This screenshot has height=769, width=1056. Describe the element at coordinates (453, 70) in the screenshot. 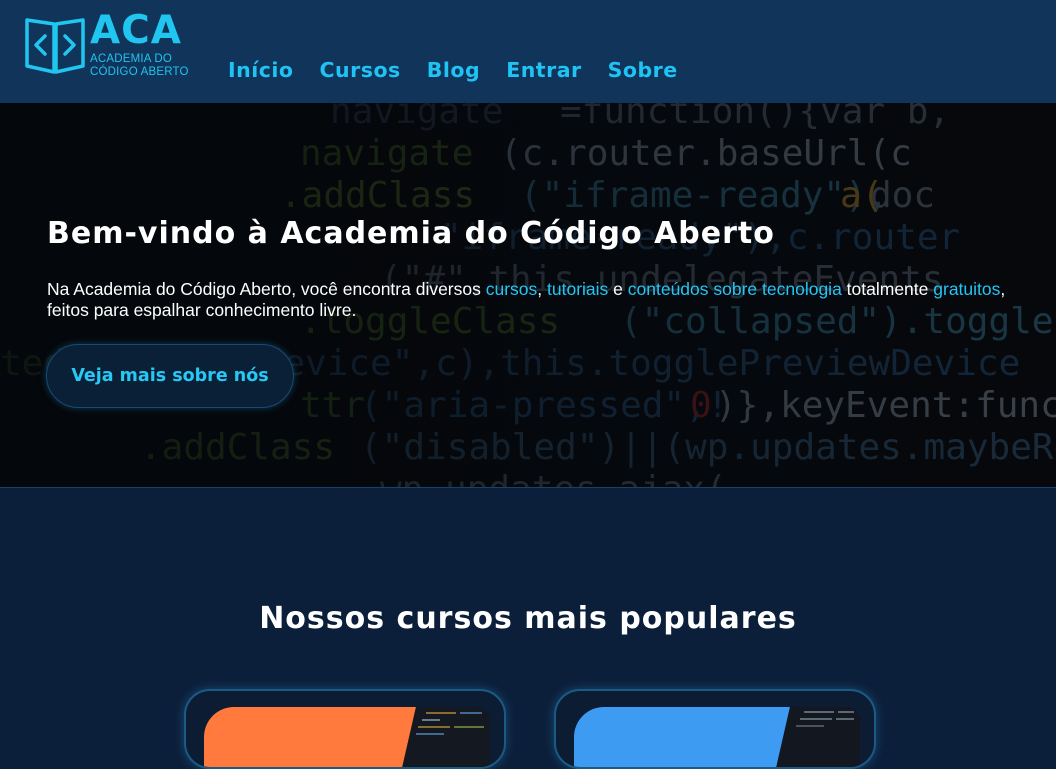

I see `nav-item-blog: Blog` at that location.